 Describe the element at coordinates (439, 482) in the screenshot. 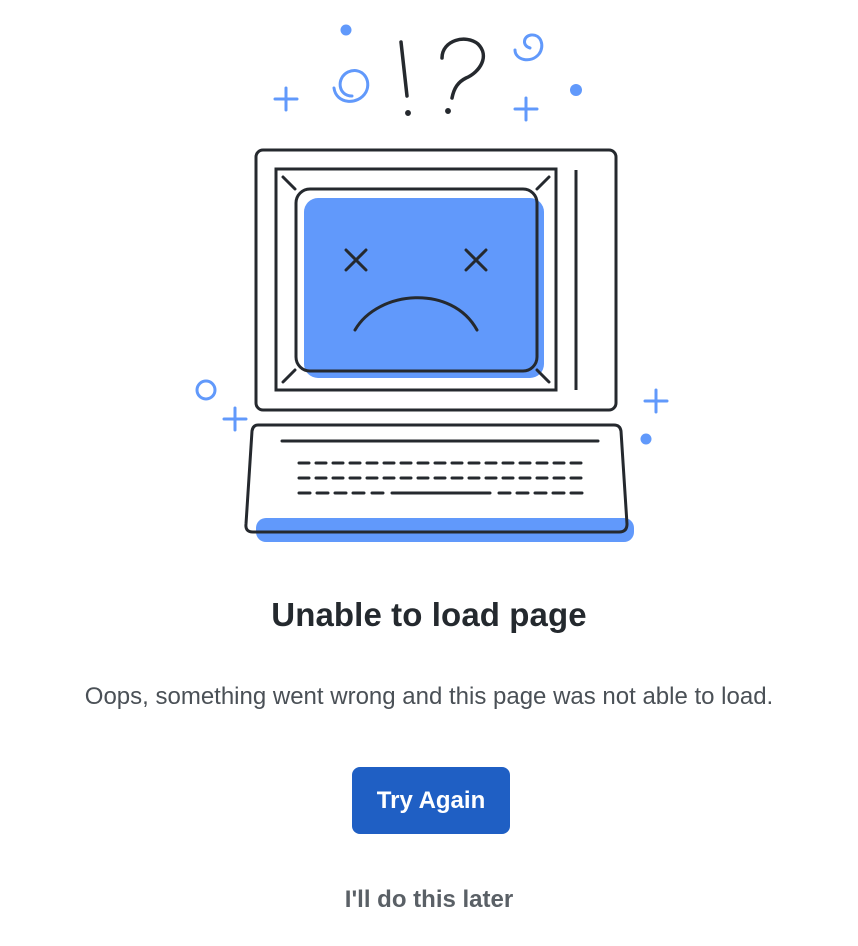

I see `keyboard-icon` at that location.